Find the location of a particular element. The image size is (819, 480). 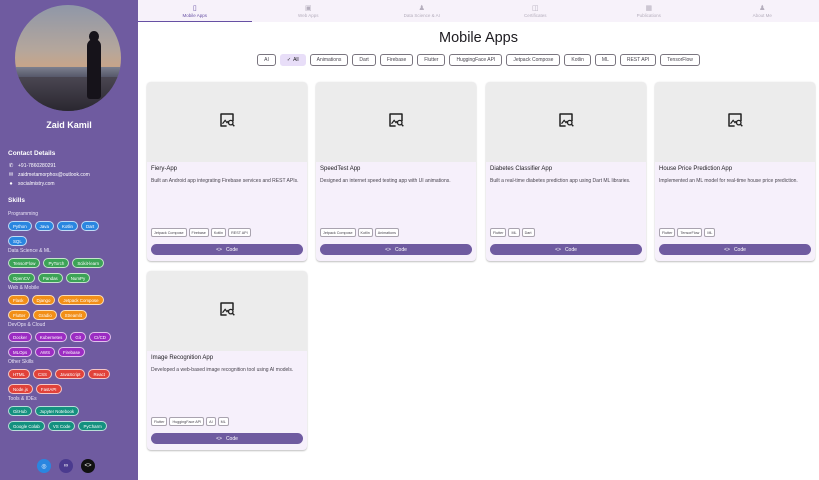

filter-chip: TensorFlow is located at coordinates (680, 60).